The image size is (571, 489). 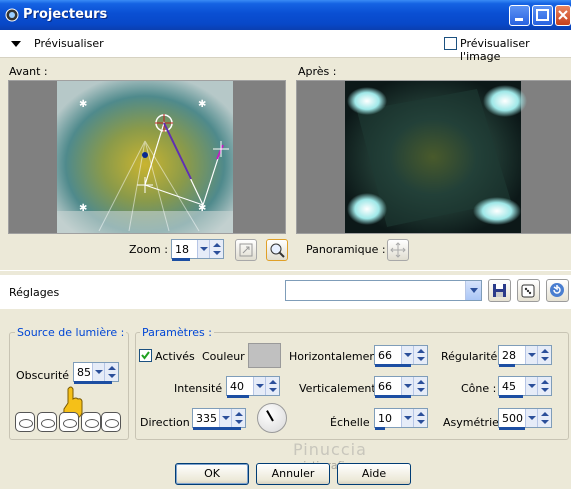 What do you see at coordinates (216, 249) in the screenshot?
I see `zoom-spin-arrows-icon` at bounding box center [216, 249].